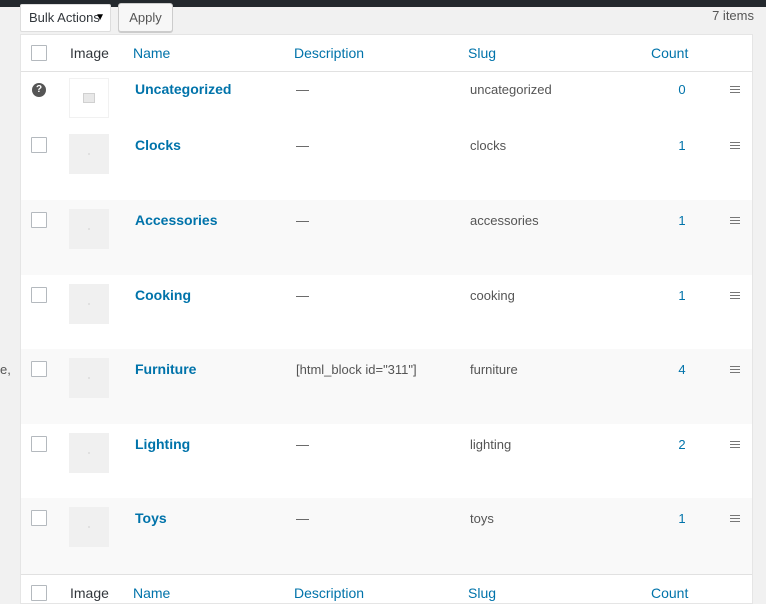 The image size is (766, 604). I want to click on category-slug: clocks, so click(488, 145).